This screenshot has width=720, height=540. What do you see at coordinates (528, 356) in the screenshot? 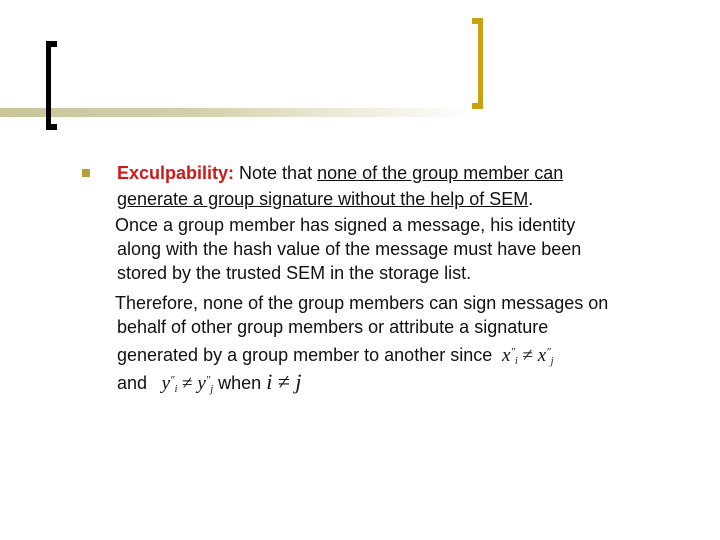
I see `math-x-inequality: x″i ≠ x″j` at bounding box center [528, 356].